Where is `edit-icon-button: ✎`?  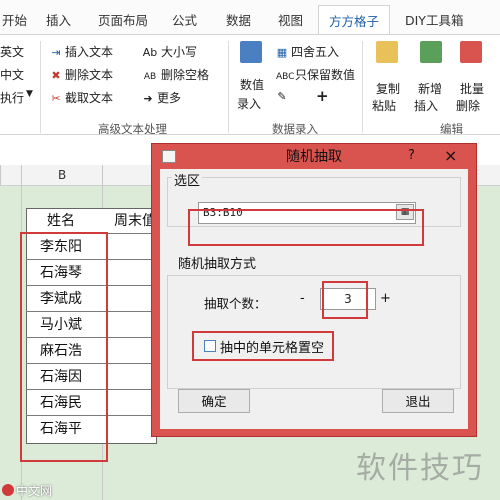 edit-icon-button: ✎ is located at coordinates (283, 96).